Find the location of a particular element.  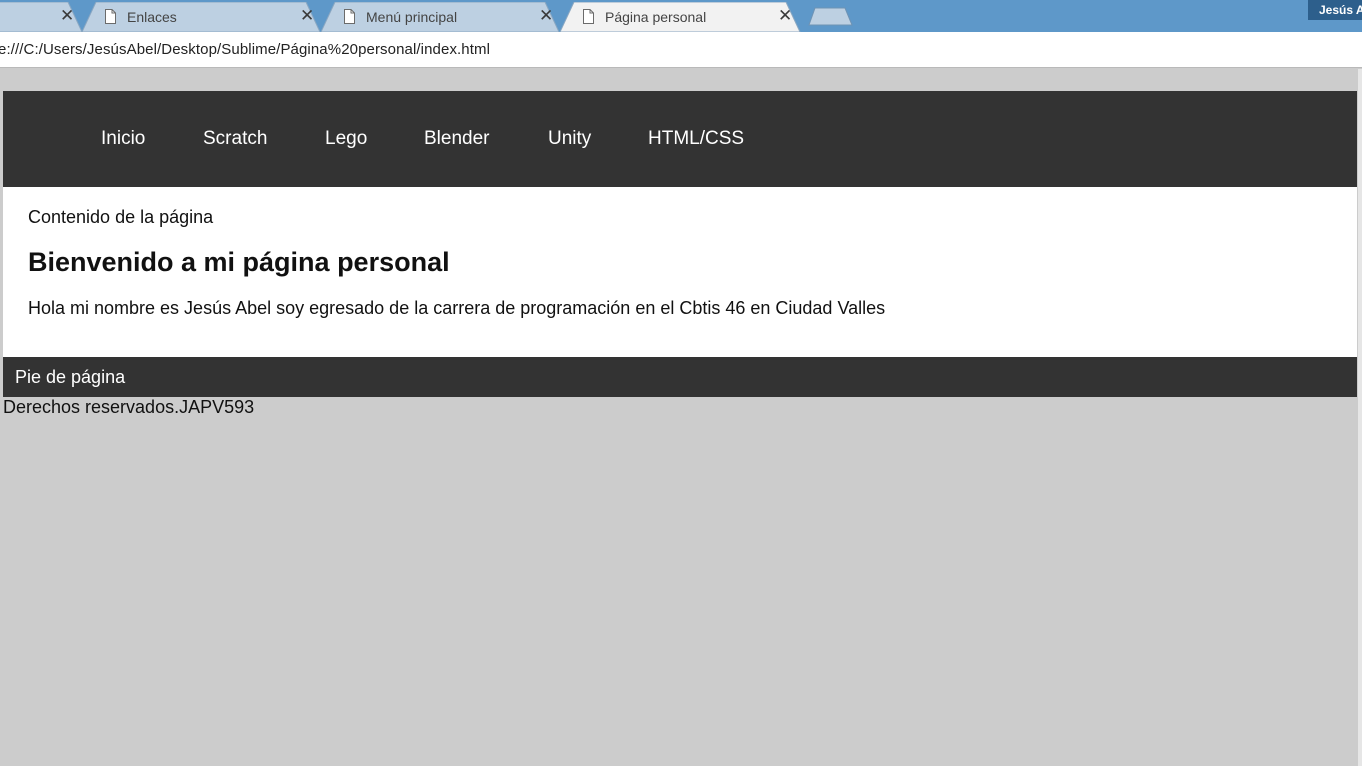

nav-item-html-css: HTML/CSS is located at coordinates (696, 139).